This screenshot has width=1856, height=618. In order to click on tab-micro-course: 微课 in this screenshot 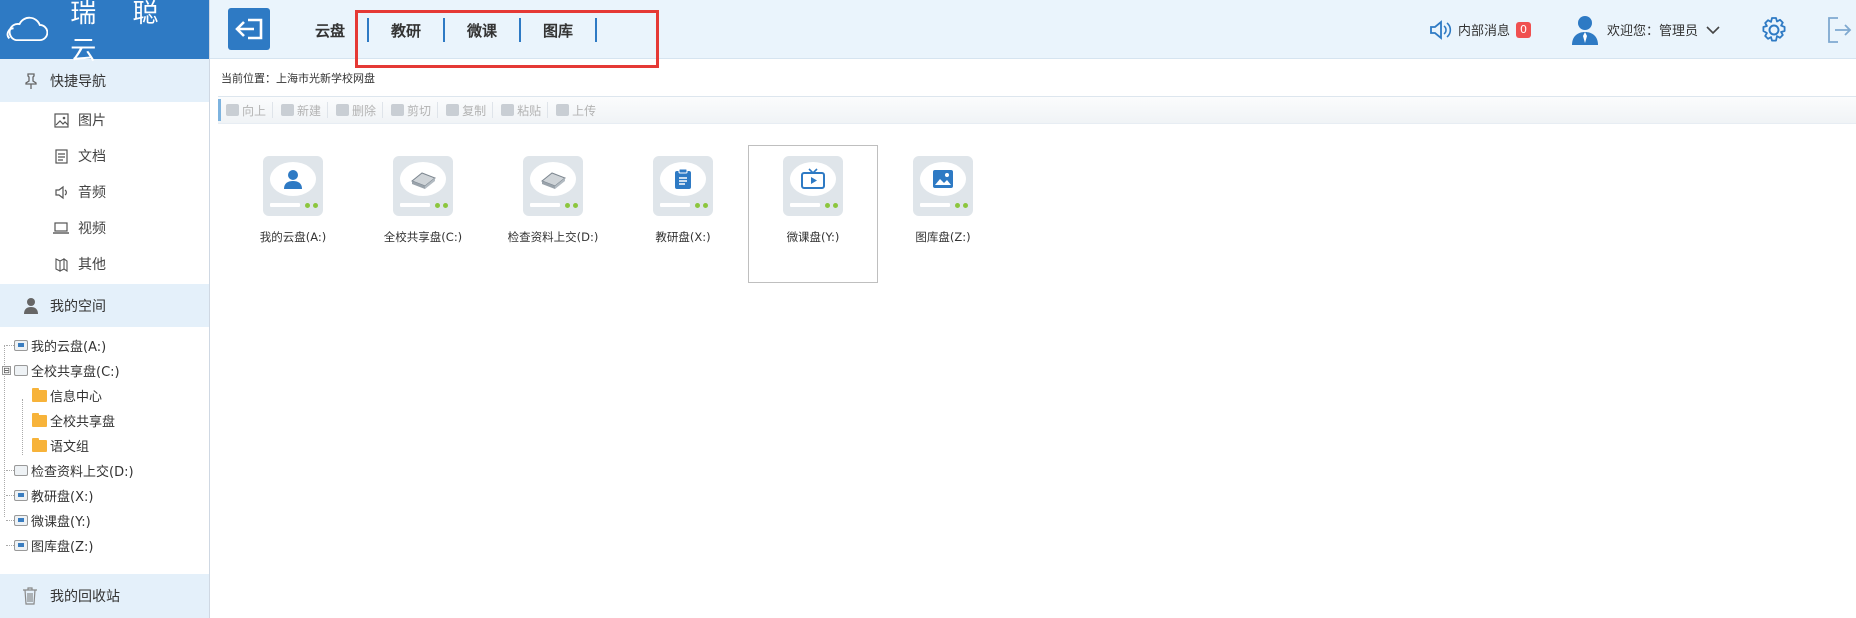, I will do `click(482, 30)`.